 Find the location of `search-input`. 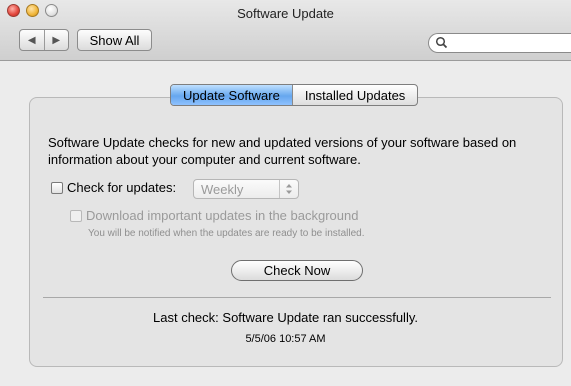

search-input is located at coordinates (508, 43).